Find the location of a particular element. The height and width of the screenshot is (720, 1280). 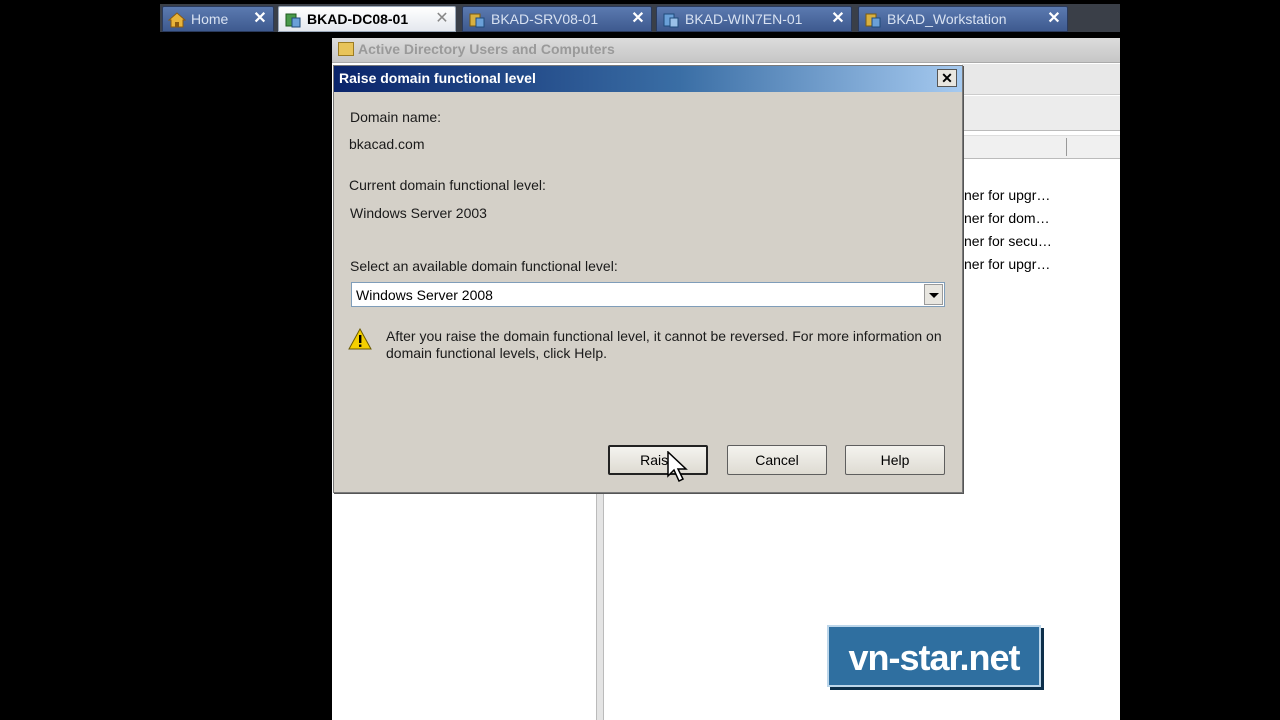

dialog-title: Raise domain functional level is located at coordinates (437, 78).